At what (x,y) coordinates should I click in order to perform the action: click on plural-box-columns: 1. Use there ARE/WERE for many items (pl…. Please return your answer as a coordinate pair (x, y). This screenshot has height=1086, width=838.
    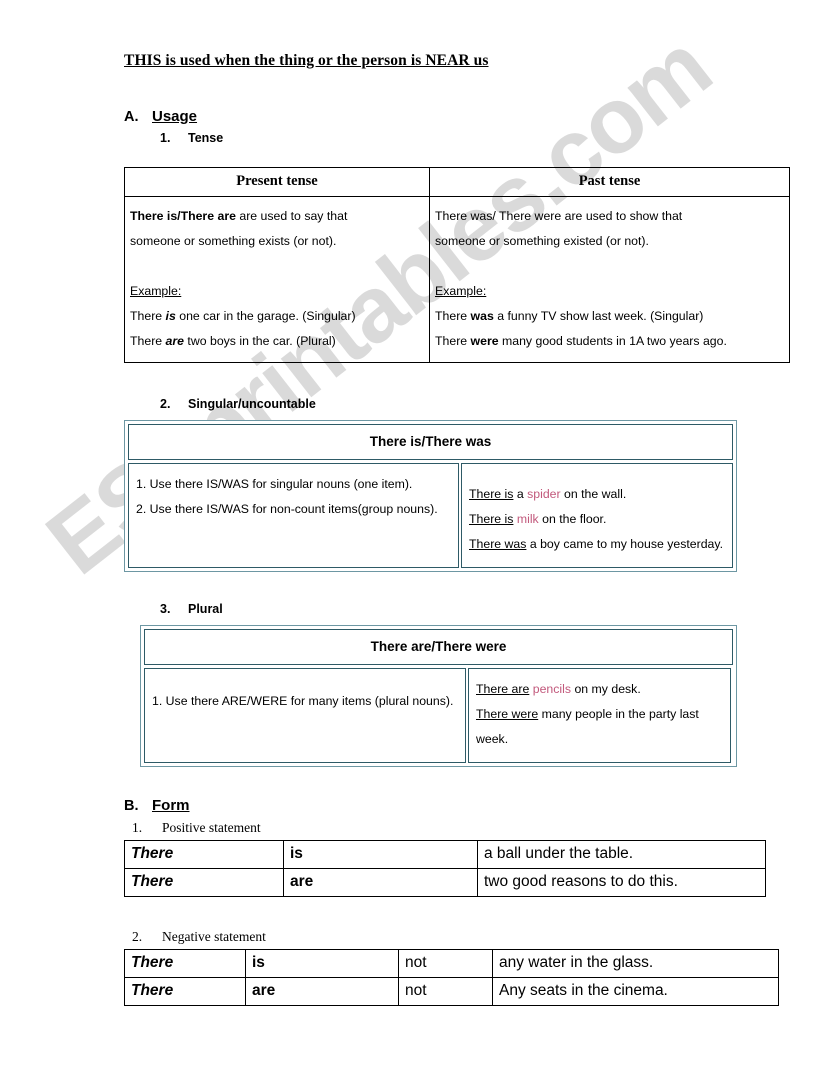
    Looking at the image, I should click on (438, 715).